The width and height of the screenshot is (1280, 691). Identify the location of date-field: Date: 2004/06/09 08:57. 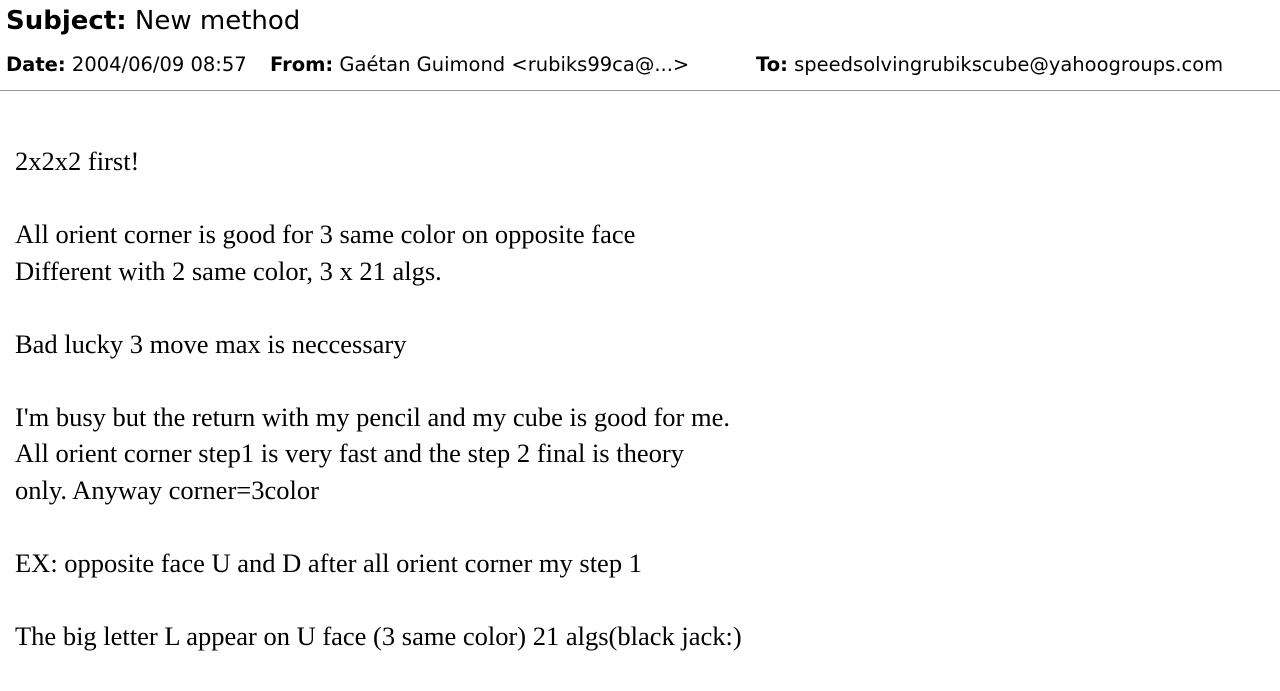
(126, 64).